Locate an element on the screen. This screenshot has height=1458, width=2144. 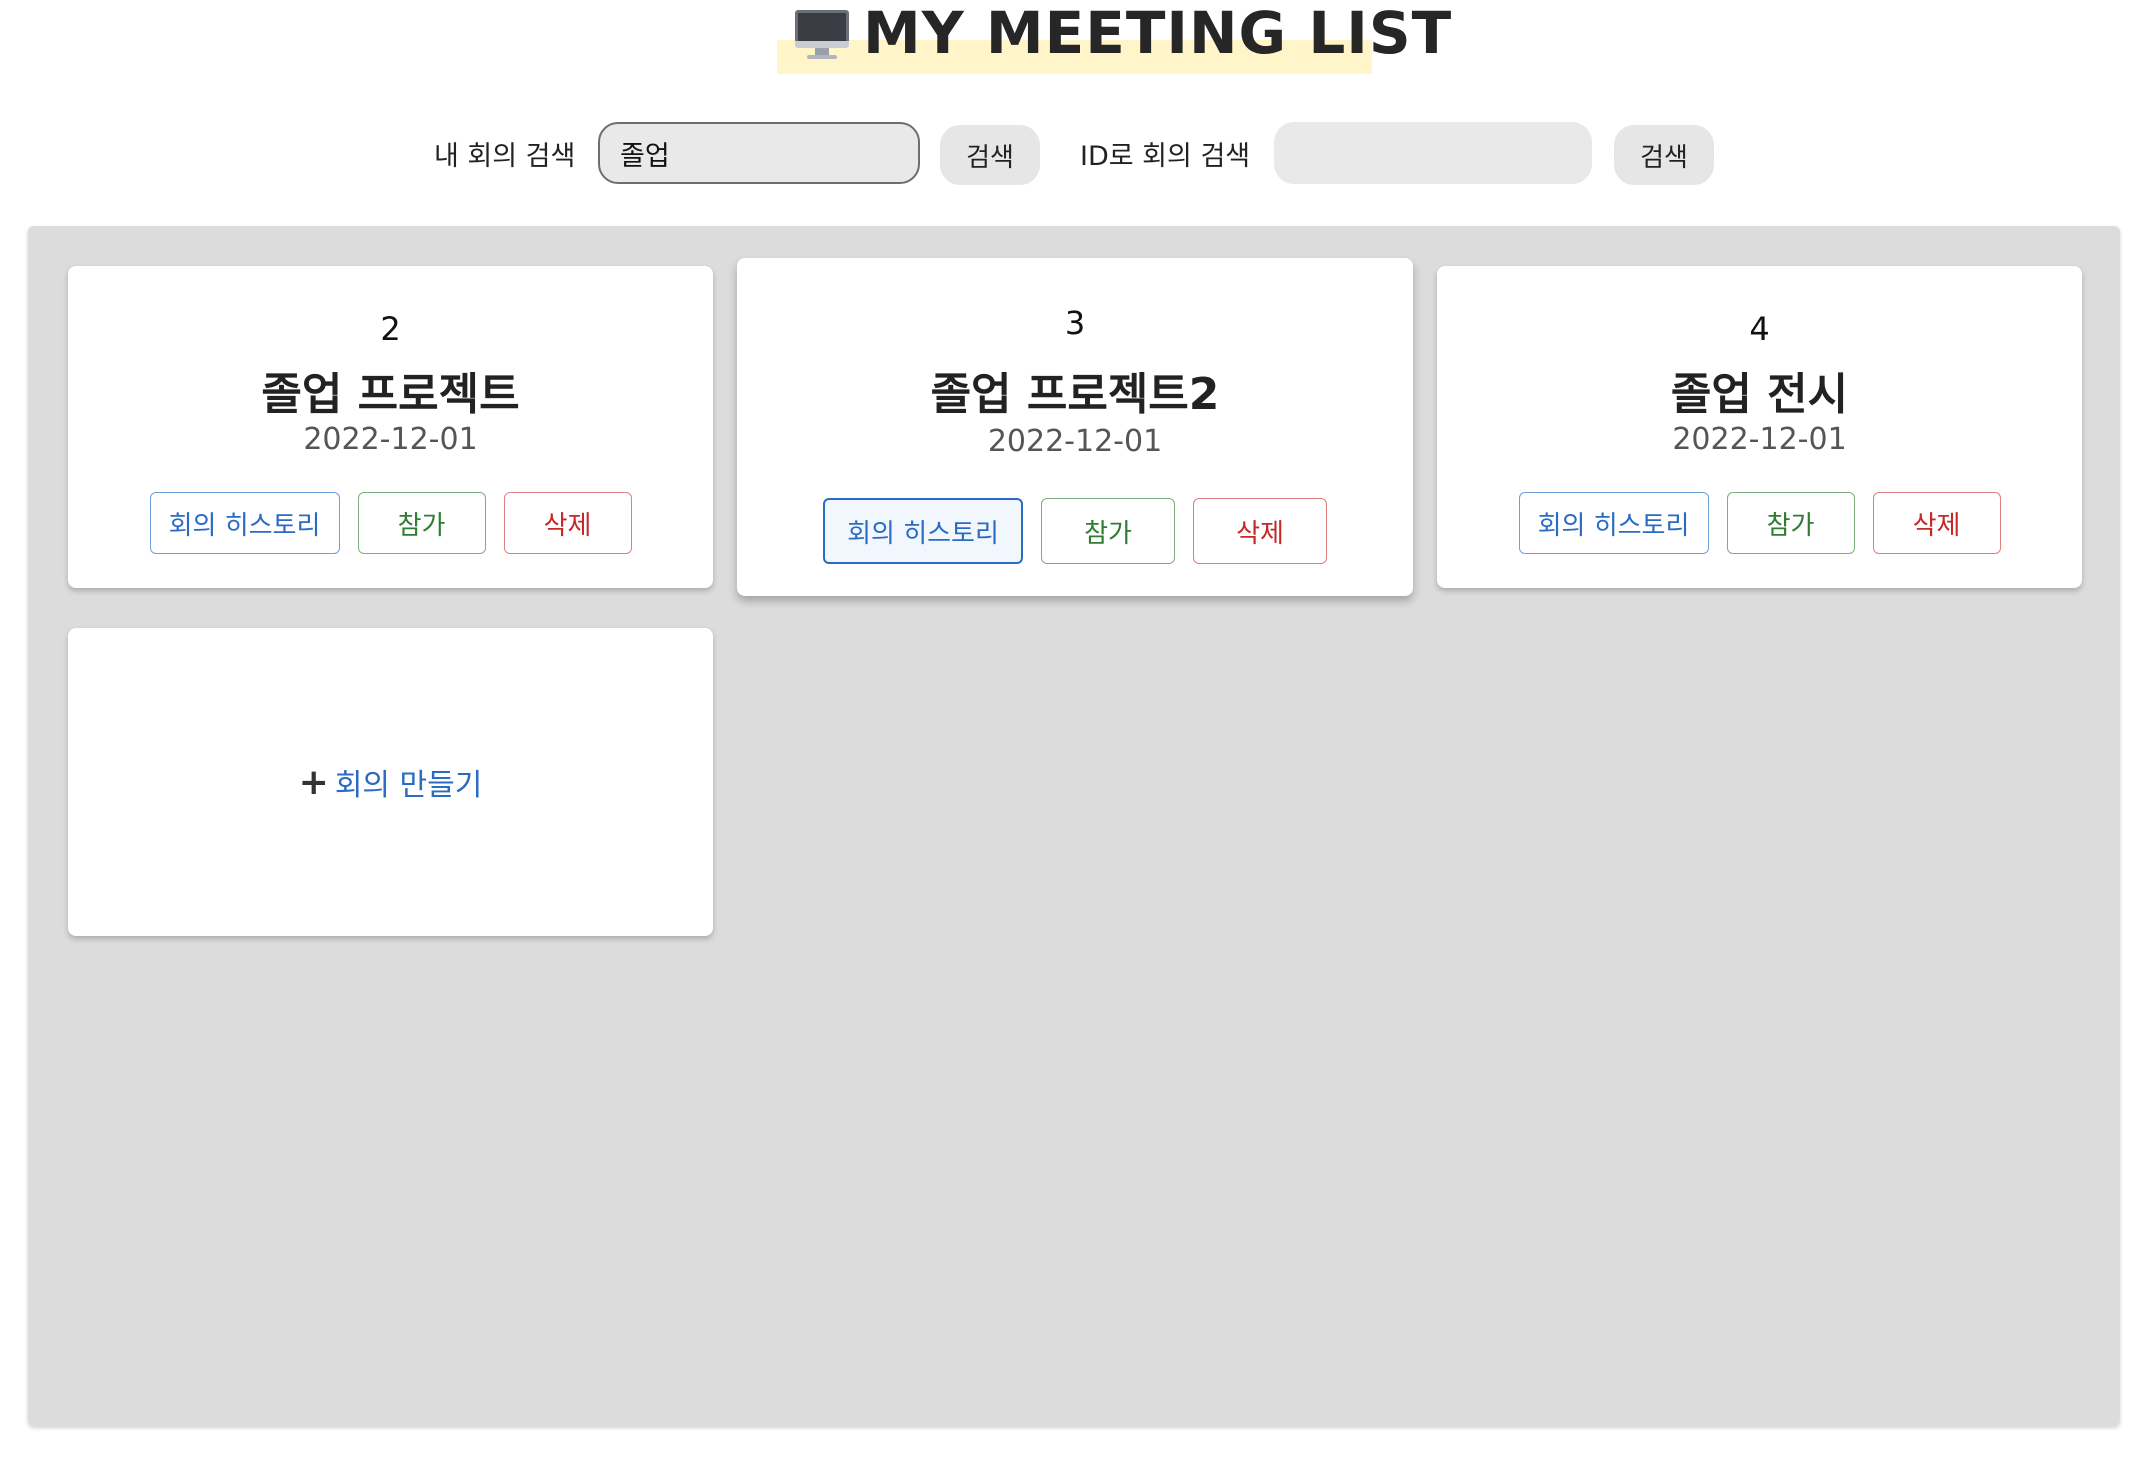
meeting-card: 3 졸업 프로젝트2 2022-12-01 회의 히스토리 참가 삭제 is located at coordinates (1075, 427).